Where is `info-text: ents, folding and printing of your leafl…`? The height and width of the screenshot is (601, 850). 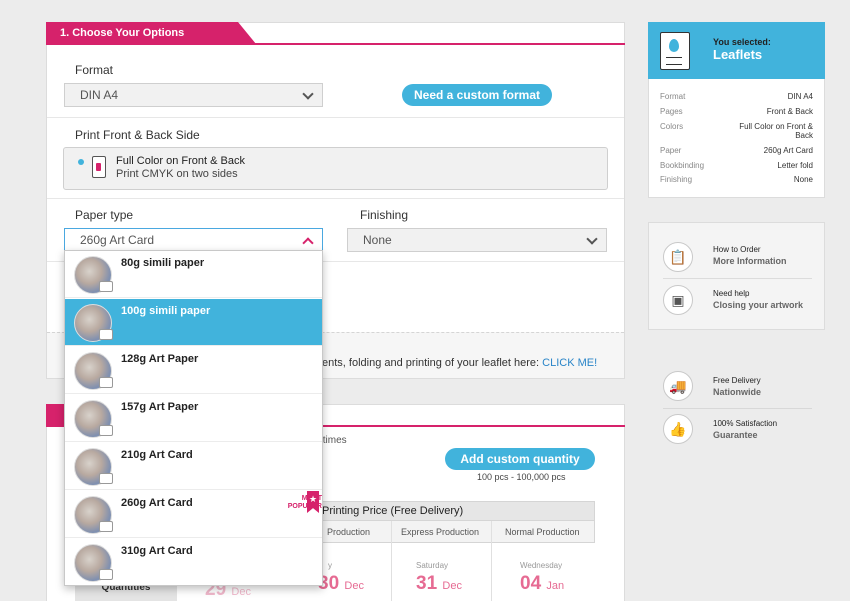 info-text: ents, folding and printing of your leafl… is located at coordinates (459, 363).